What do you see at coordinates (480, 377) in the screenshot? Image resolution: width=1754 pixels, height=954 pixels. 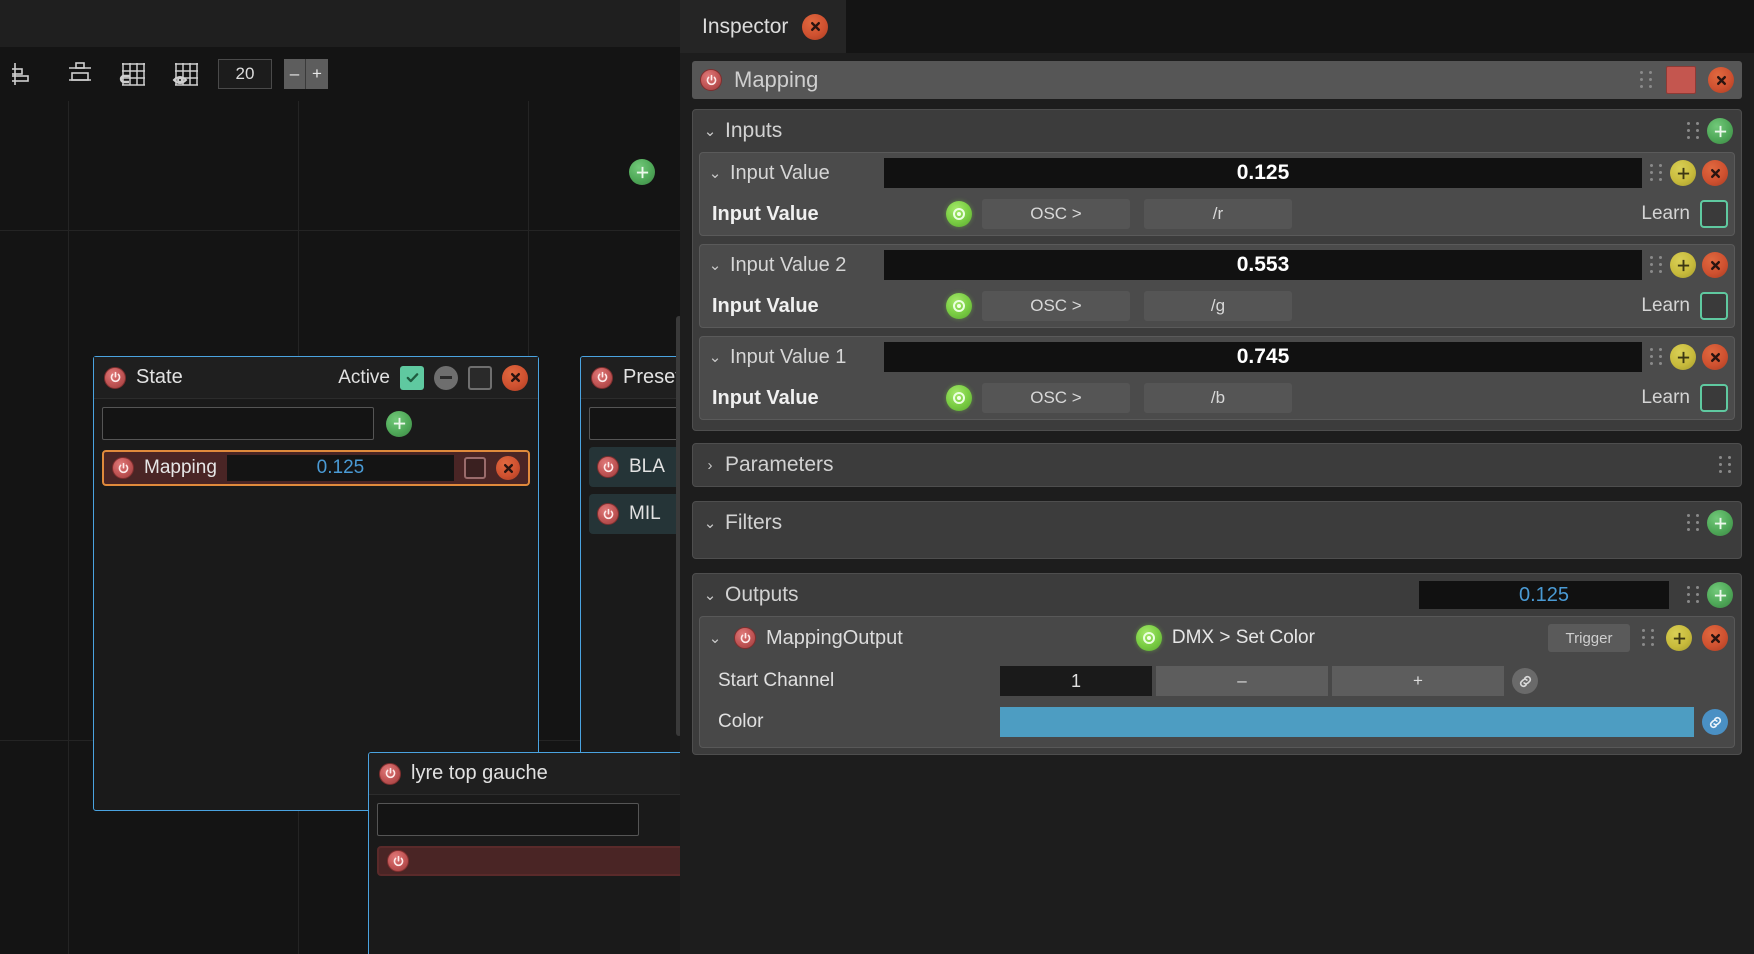 I see `state-maximize-button` at bounding box center [480, 377].